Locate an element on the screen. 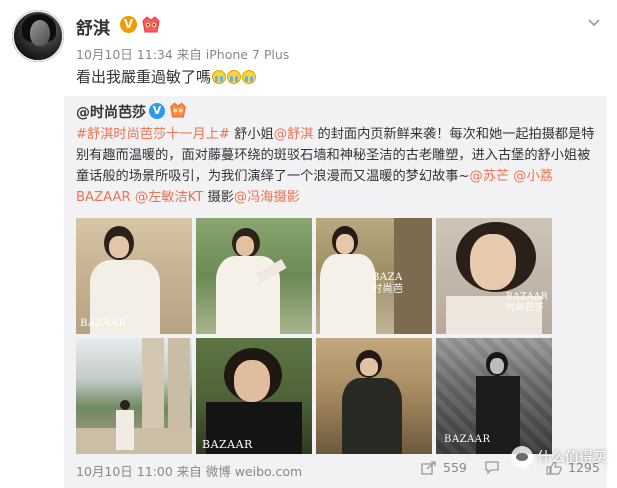 Image resolution: width=617 pixels, height=488 pixels. mention-link: @苏芒 is located at coordinates (490, 176).